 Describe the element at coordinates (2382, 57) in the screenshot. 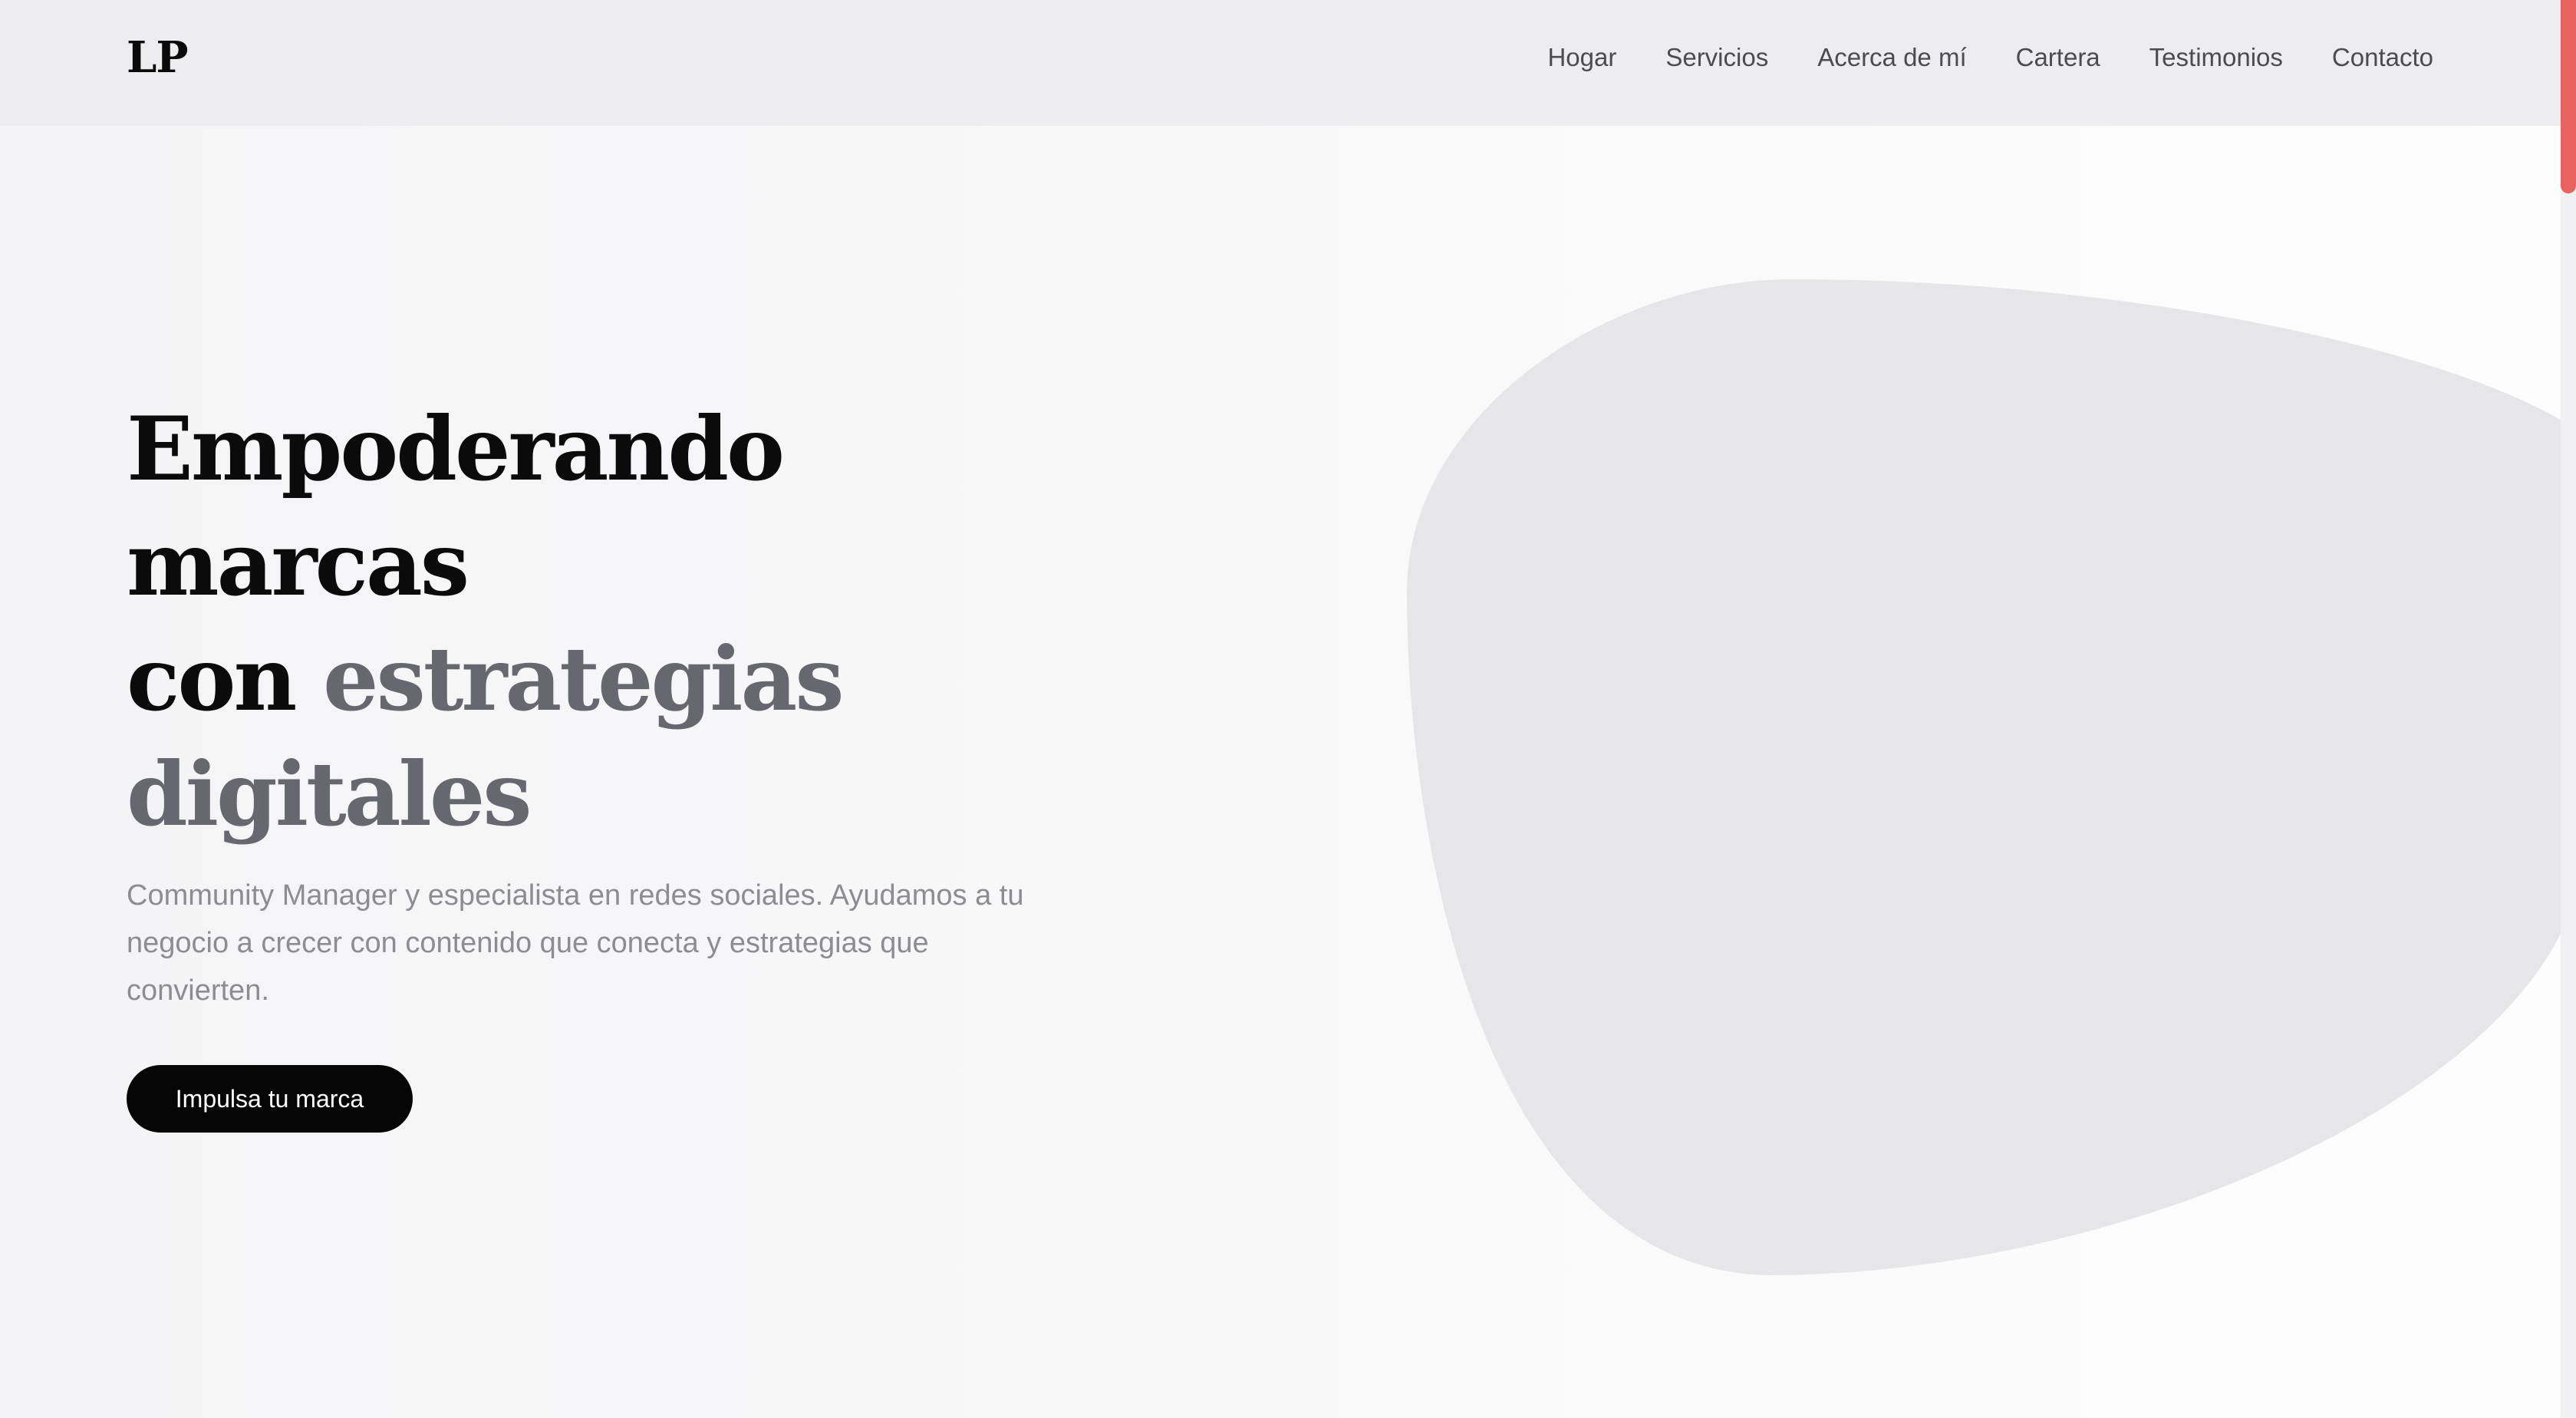

I see `nav-link-contacto: Contacto` at that location.